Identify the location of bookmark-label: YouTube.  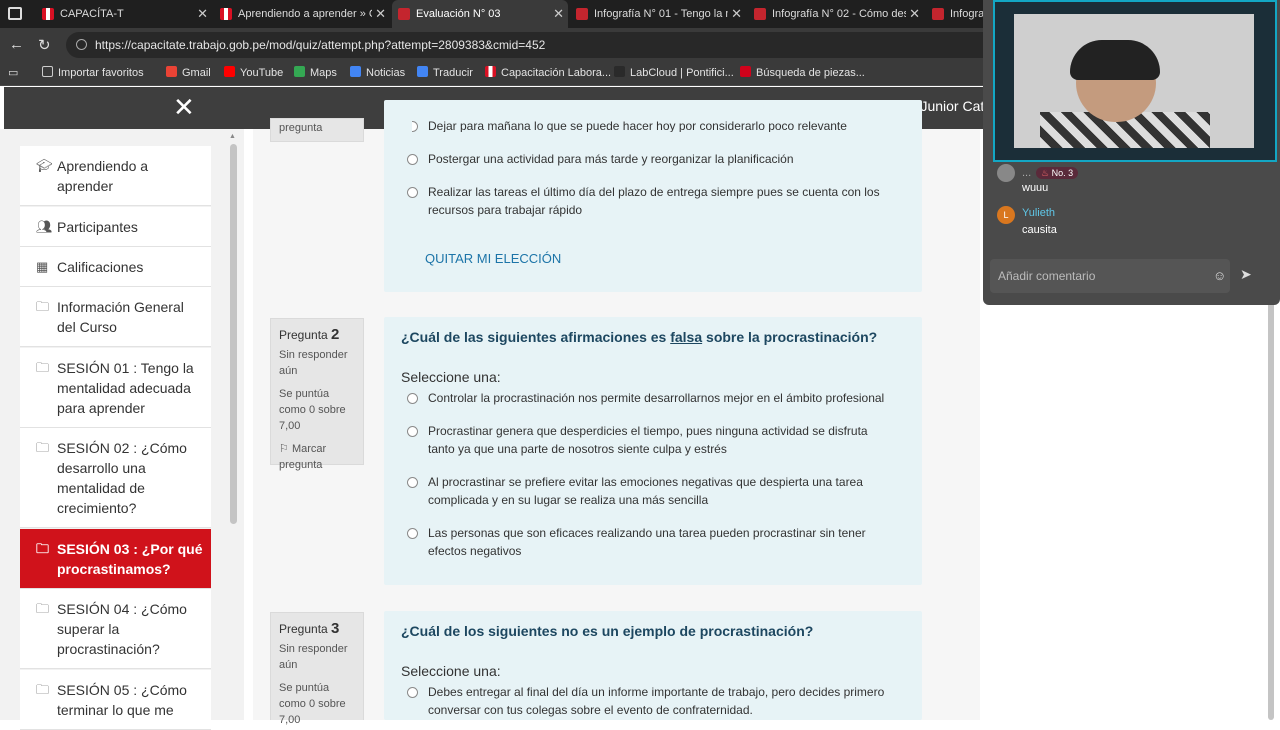
(262, 73).